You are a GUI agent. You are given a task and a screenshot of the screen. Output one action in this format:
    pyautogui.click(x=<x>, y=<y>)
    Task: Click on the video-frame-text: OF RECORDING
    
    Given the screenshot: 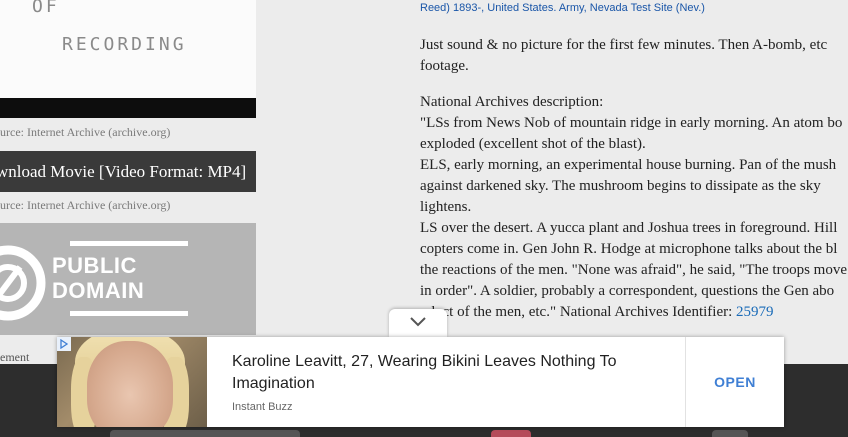 What is the action you would take?
    pyautogui.click(x=128, y=49)
    